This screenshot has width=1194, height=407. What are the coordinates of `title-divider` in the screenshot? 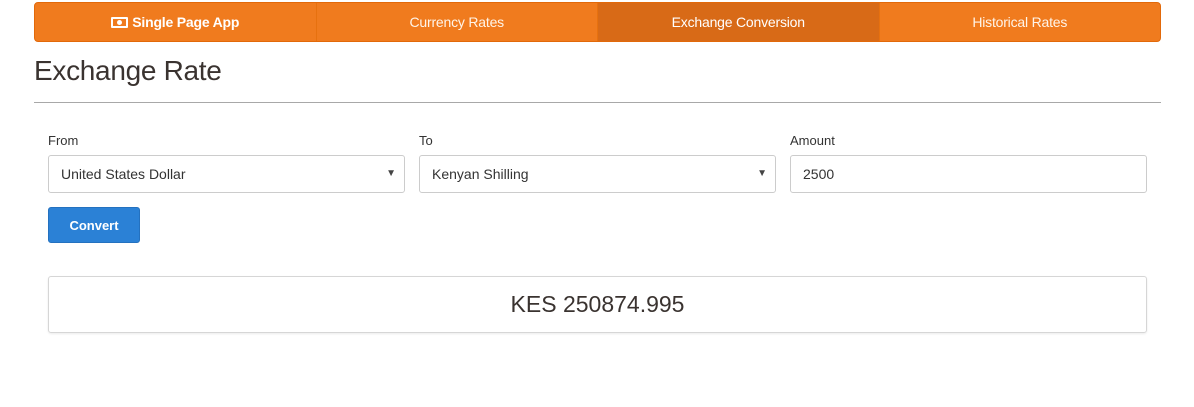 It's located at (597, 102).